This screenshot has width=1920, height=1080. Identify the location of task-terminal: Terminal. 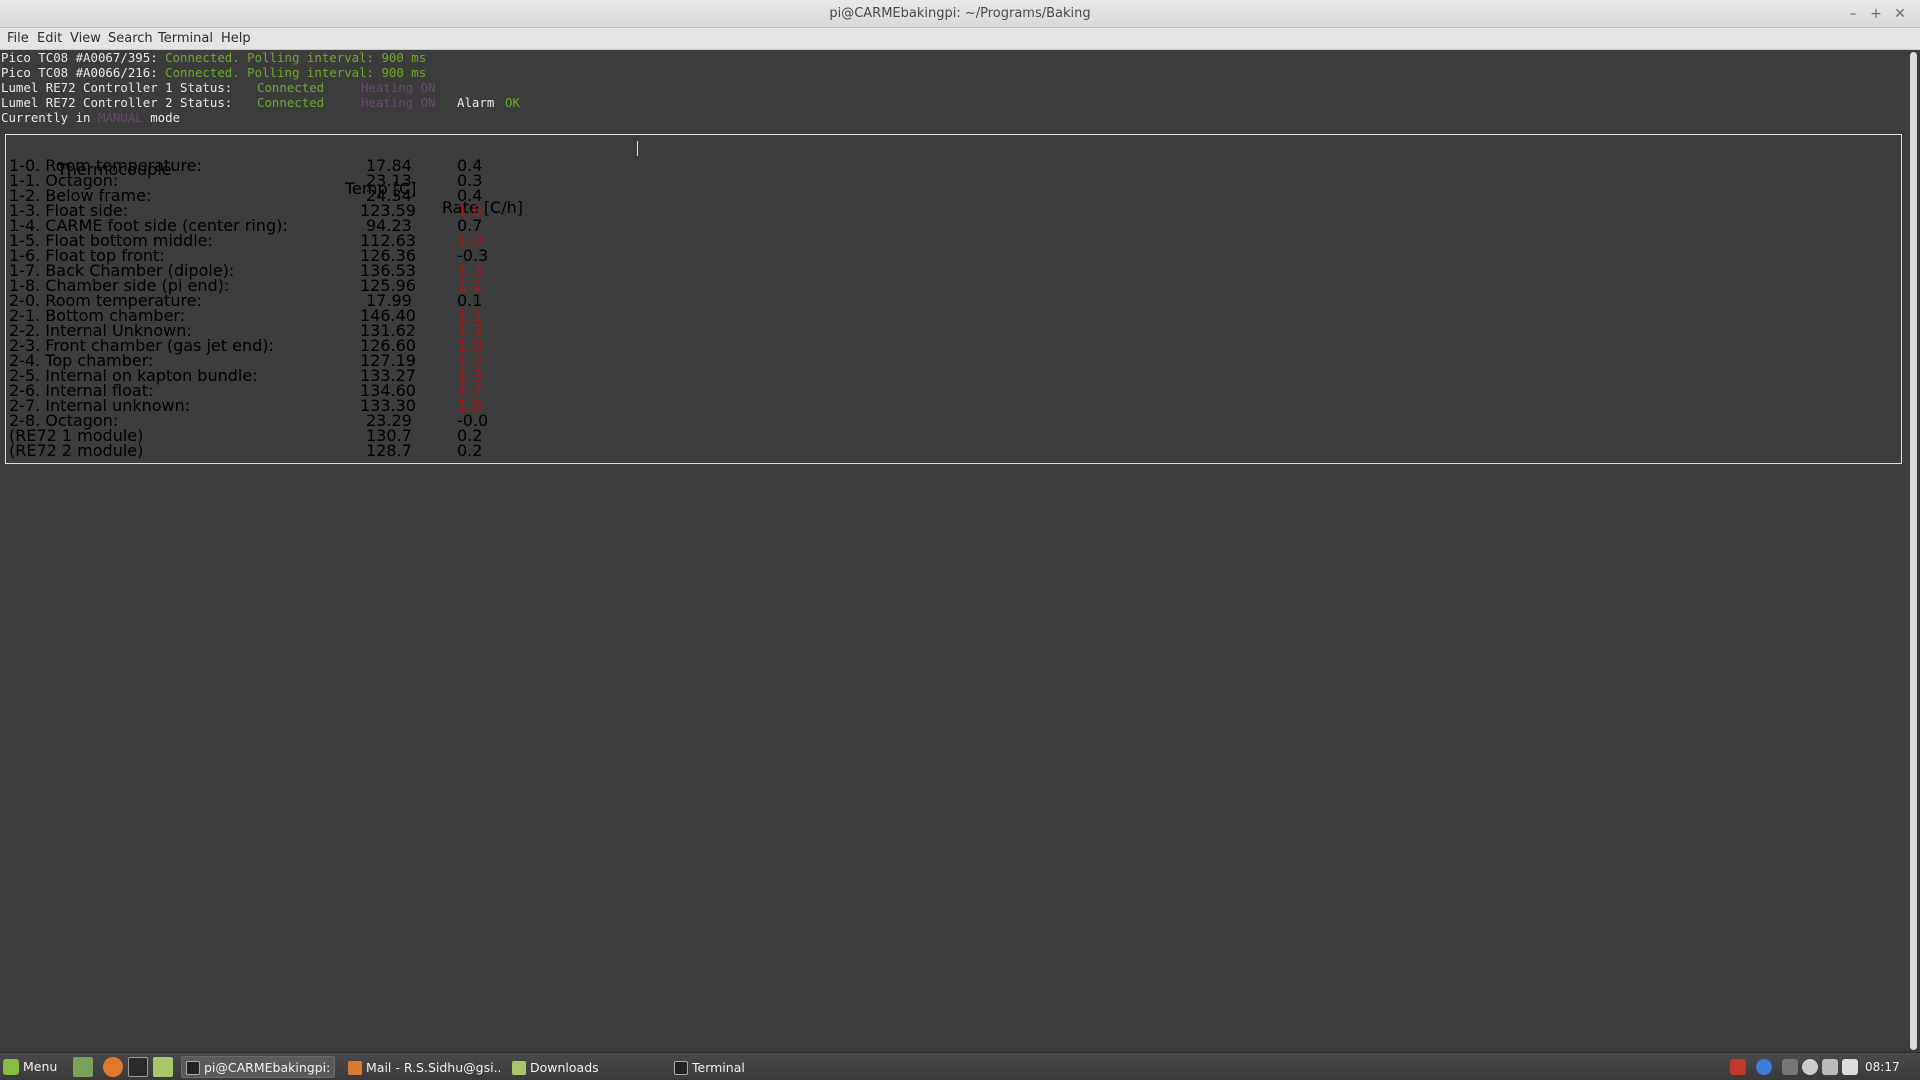
(748, 1067).